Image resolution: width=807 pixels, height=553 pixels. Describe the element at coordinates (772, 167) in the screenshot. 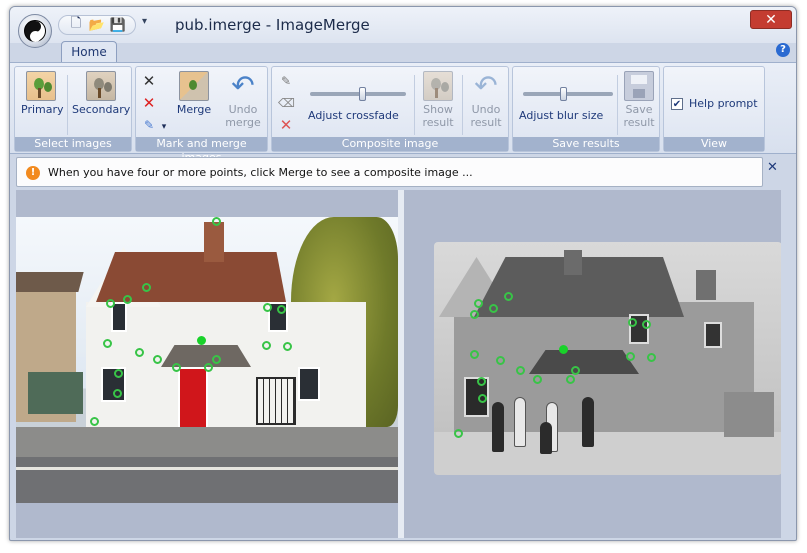

I see `notification-close-button: ✕` at that location.